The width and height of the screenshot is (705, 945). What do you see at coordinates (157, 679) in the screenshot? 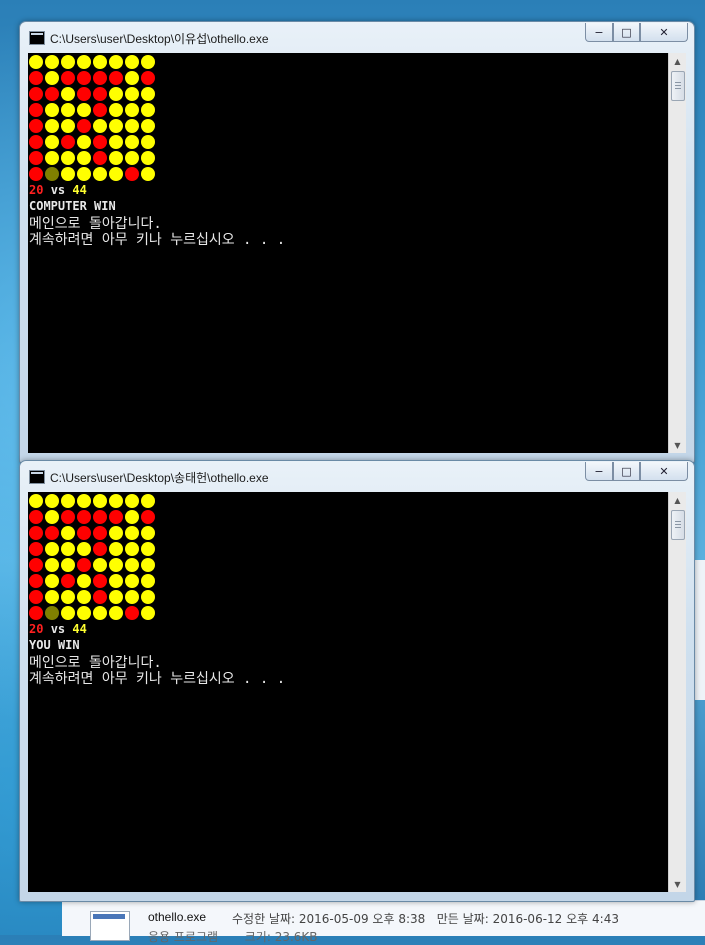
I see `press-any-key-message: 계속하려면 아무 키나 누르십시오 . . .` at bounding box center [157, 679].